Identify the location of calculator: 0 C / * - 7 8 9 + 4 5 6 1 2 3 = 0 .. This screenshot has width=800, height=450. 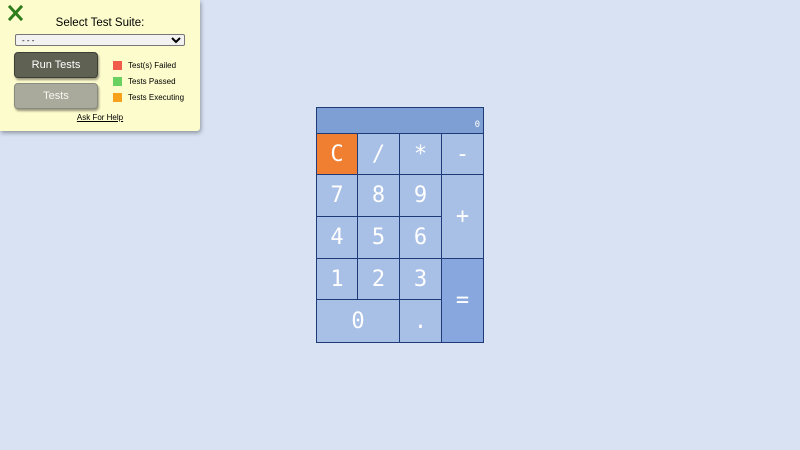
(400, 225).